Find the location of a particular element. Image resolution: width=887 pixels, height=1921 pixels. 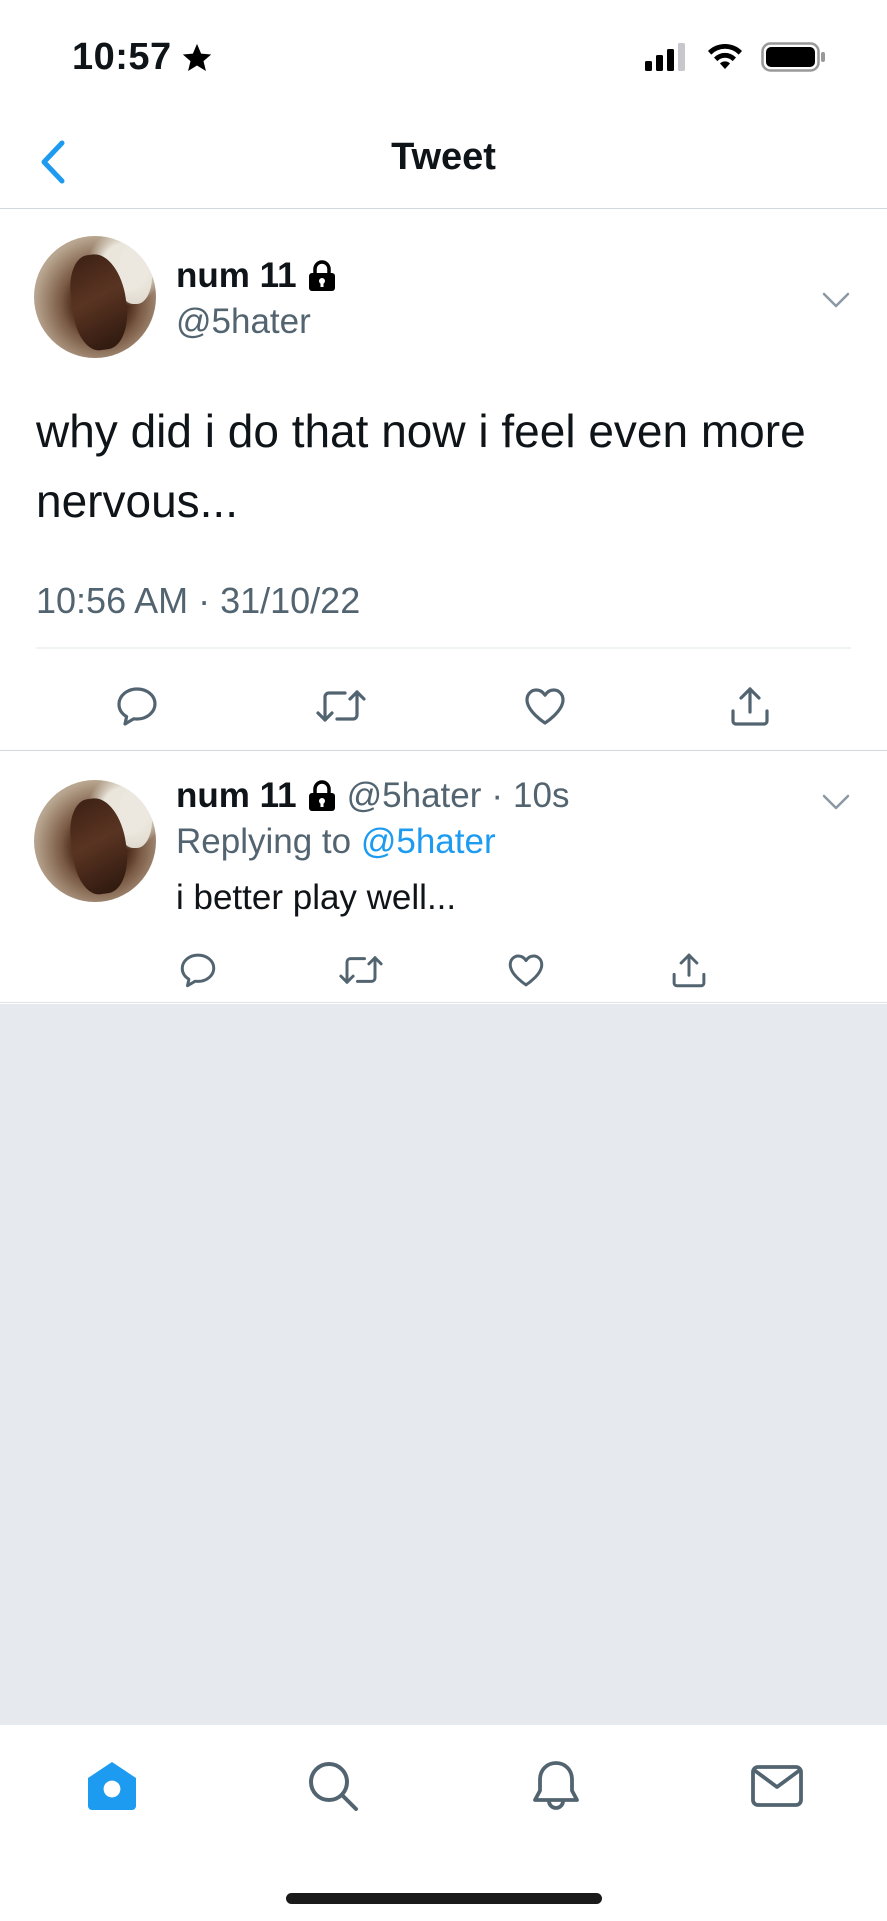

tab-search is located at coordinates (333, 1786).